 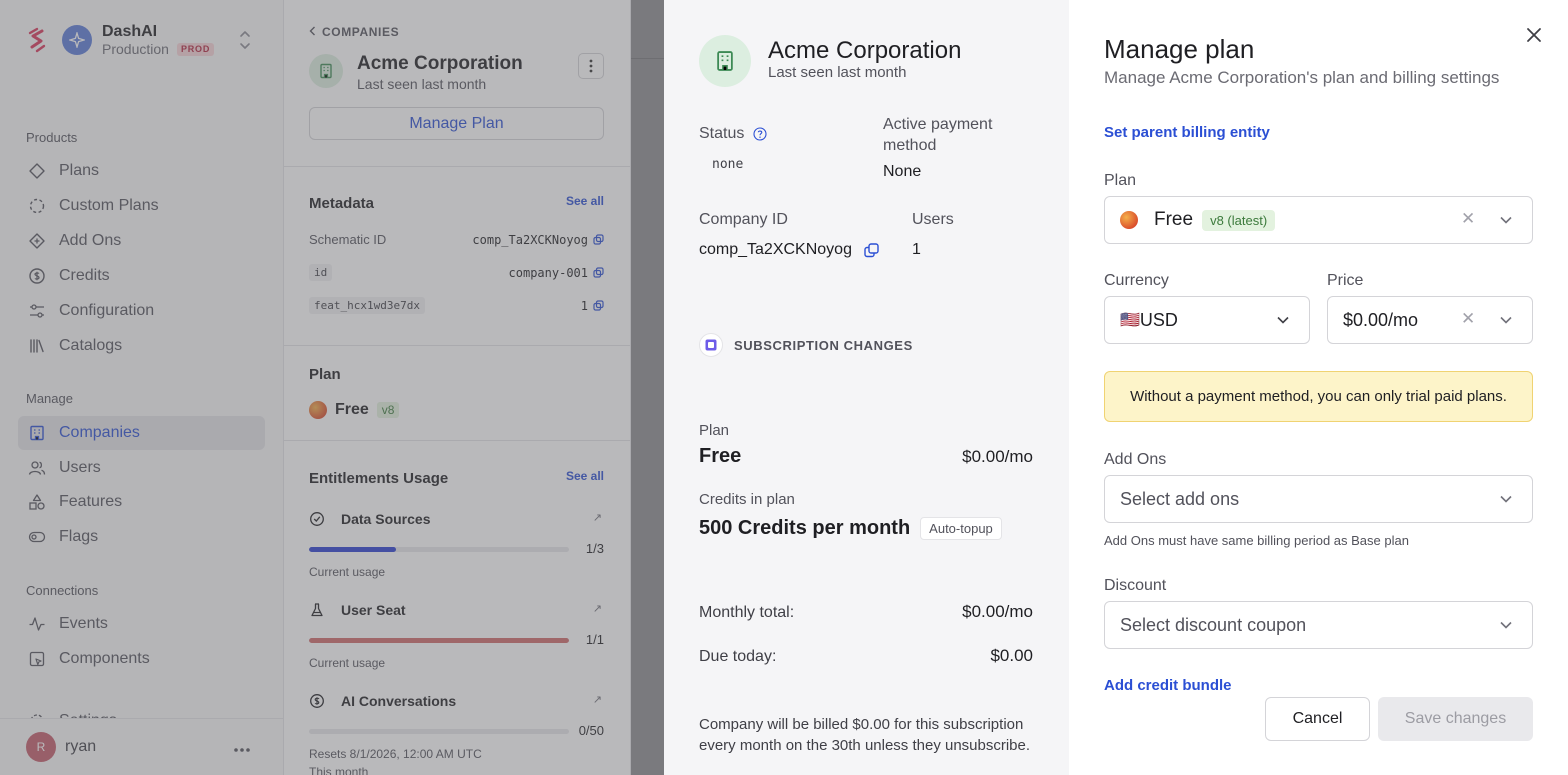 I want to click on status-field: Status, so click(x=733, y=133).